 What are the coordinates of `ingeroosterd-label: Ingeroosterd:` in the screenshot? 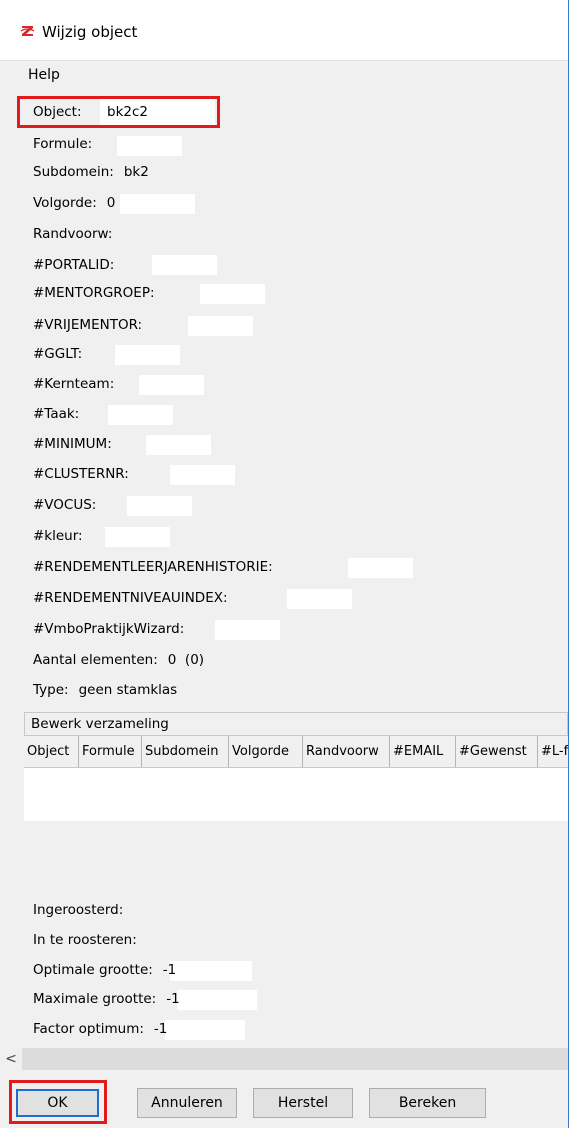 It's located at (78, 910).